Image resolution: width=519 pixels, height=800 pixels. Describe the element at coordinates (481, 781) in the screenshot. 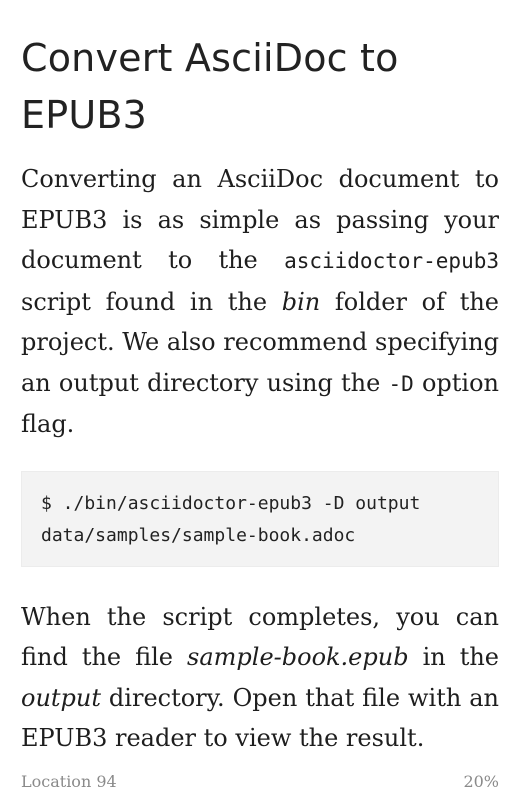

I see `progress-indicator: 20%` at that location.